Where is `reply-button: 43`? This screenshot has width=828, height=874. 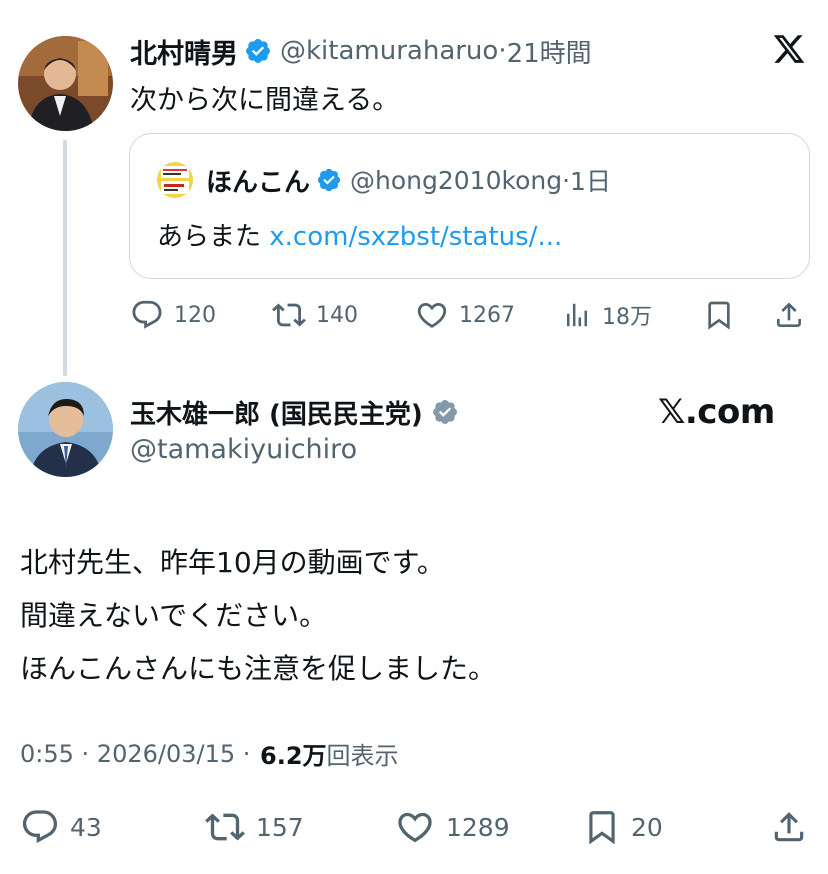 reply-button: 43 is located at coordinates (61, 827).